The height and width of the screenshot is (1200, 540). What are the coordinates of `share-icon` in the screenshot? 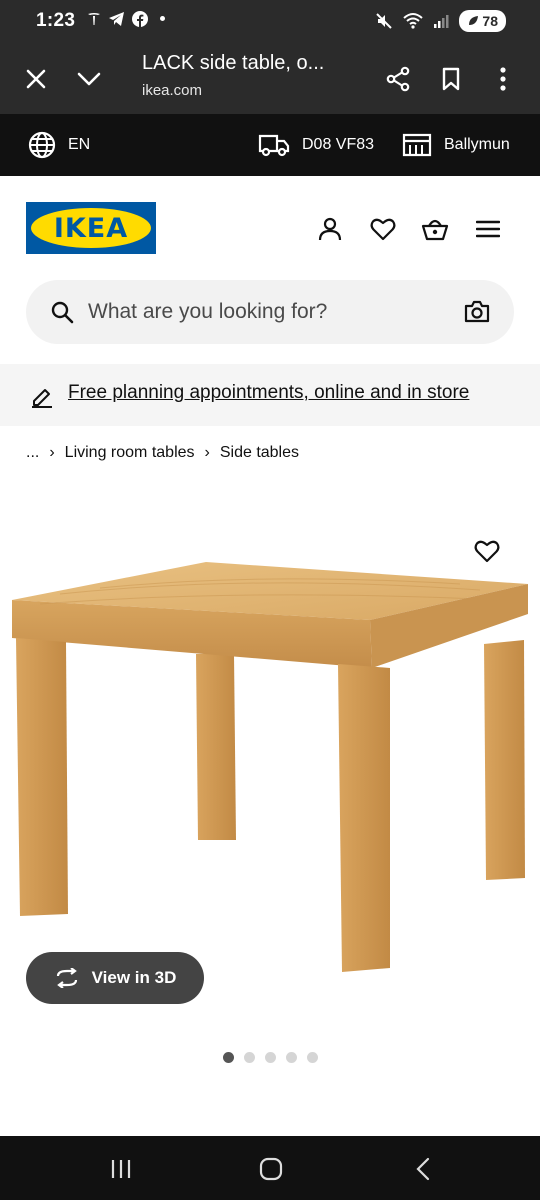 It's located at (398, 79).